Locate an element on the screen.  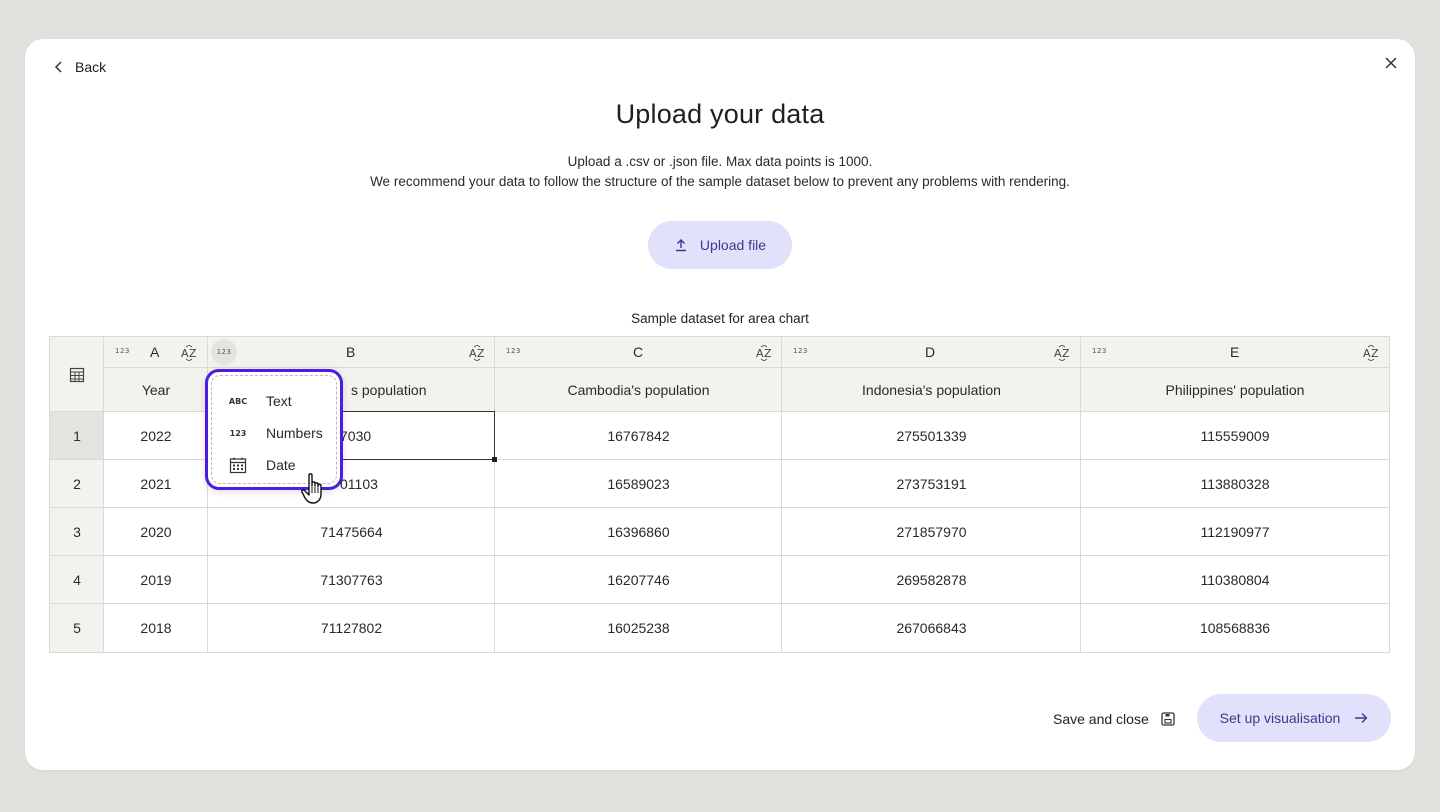
set-up-visualisation-button: Set up visualisation is located at coordinates (1294, 718).